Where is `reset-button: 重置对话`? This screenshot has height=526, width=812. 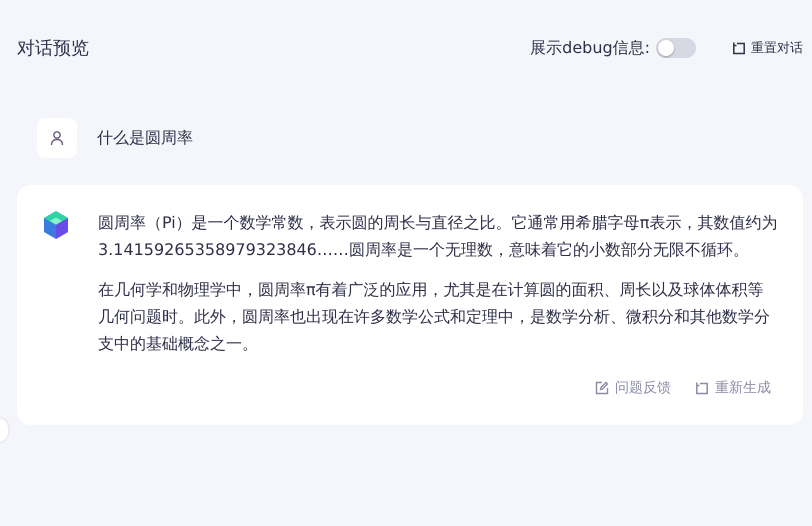
reset-button: 重置对话 is located at coordinates (767, 48).